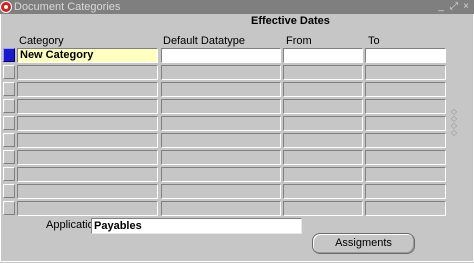 This screenshot has height=263, width=474. I want to click on minimize-icon: _, so click(441, 7).